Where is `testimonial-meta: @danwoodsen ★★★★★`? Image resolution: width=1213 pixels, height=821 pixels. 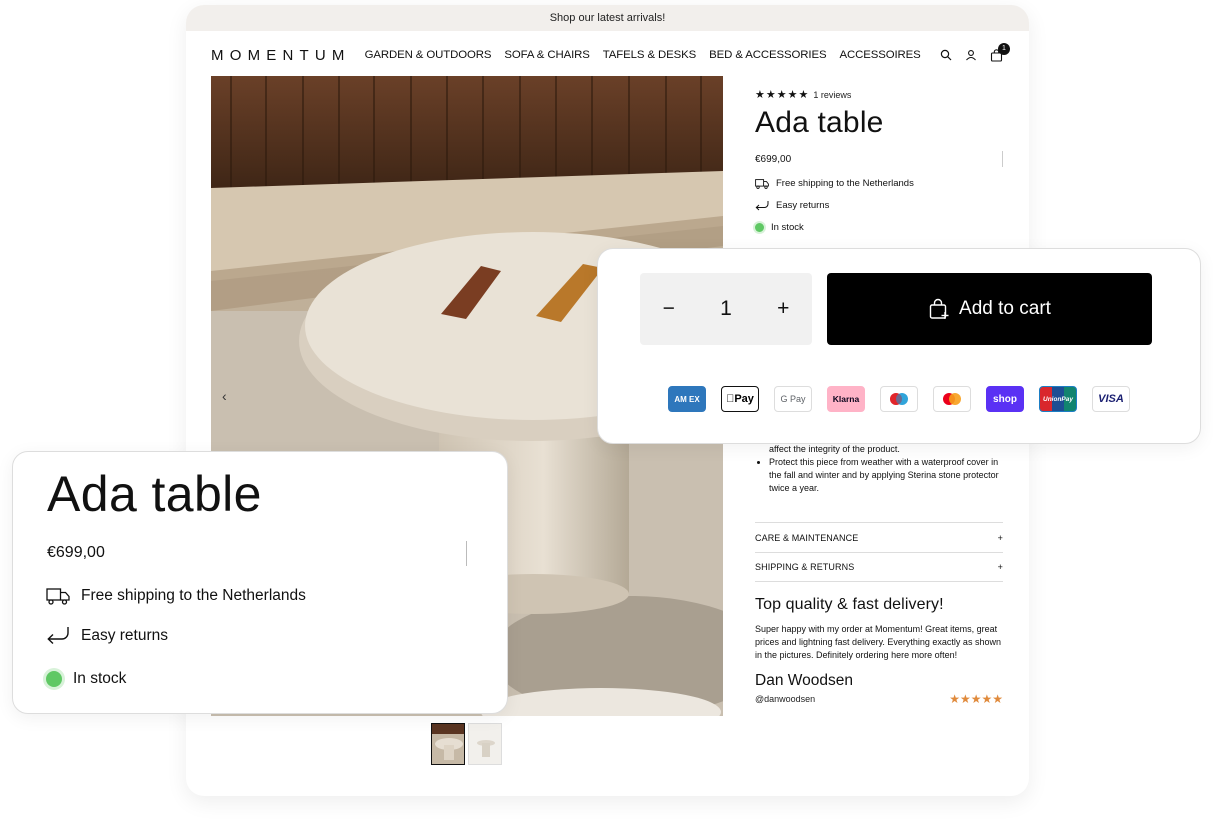 testimonial-meta: @danwoodsen ★★★★★ is located at coordinates (879, 699).